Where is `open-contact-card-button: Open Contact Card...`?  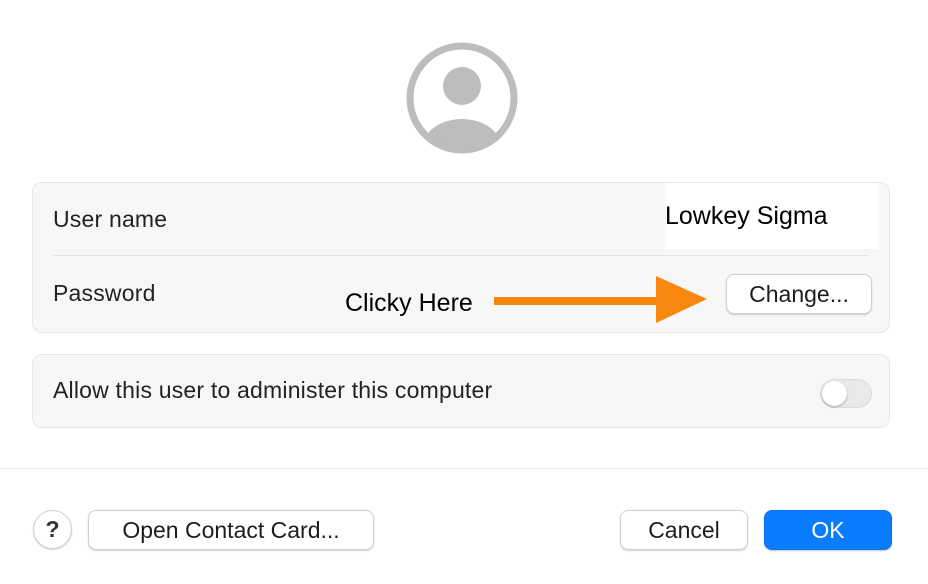
open-contact-card-button: Open Contact Card... is located at coordinates (231, 530).